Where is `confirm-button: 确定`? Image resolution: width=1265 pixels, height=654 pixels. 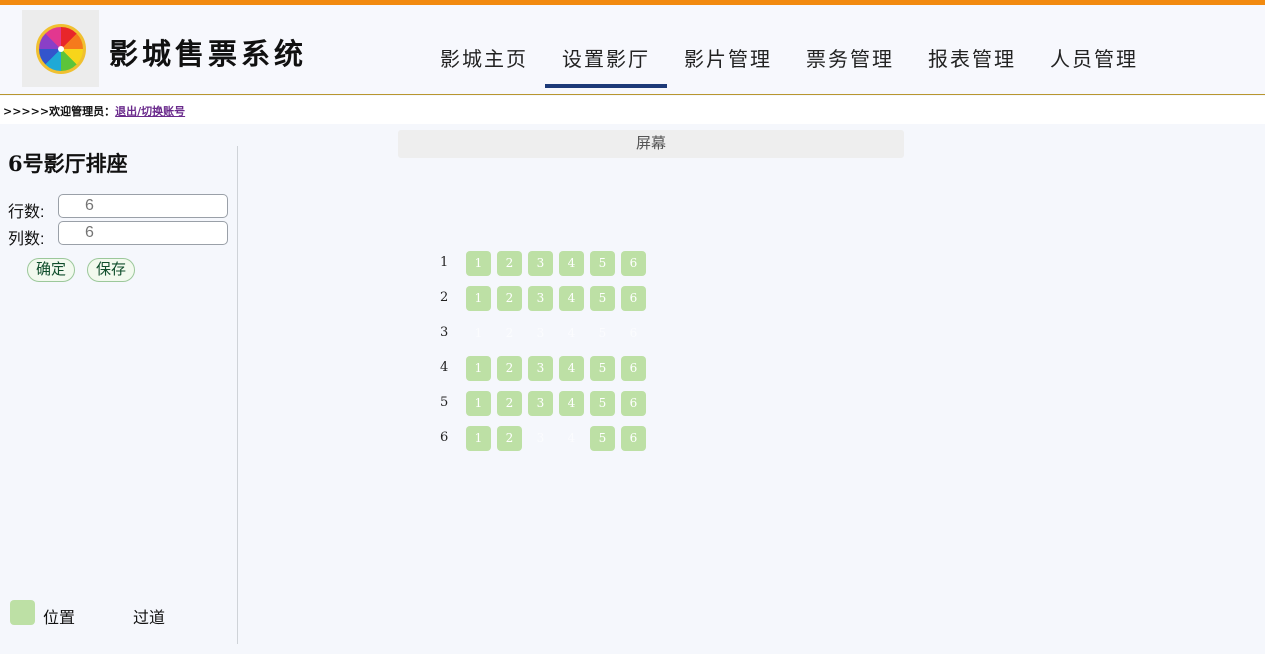 confirm-button: 确定 is located at coordinates (51, 270).